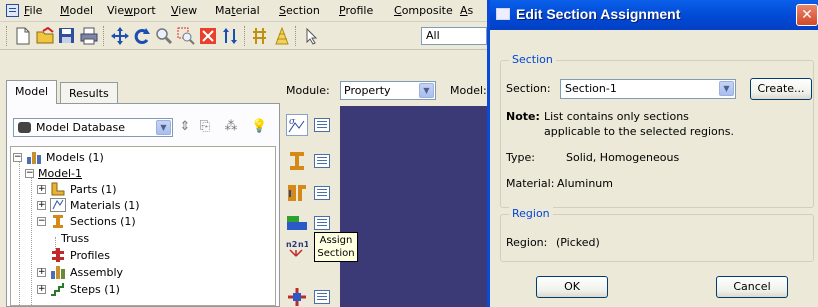 The height and width of the screenshot is (307, 818). I want to click on ok-button: OK, so click(572, 287).